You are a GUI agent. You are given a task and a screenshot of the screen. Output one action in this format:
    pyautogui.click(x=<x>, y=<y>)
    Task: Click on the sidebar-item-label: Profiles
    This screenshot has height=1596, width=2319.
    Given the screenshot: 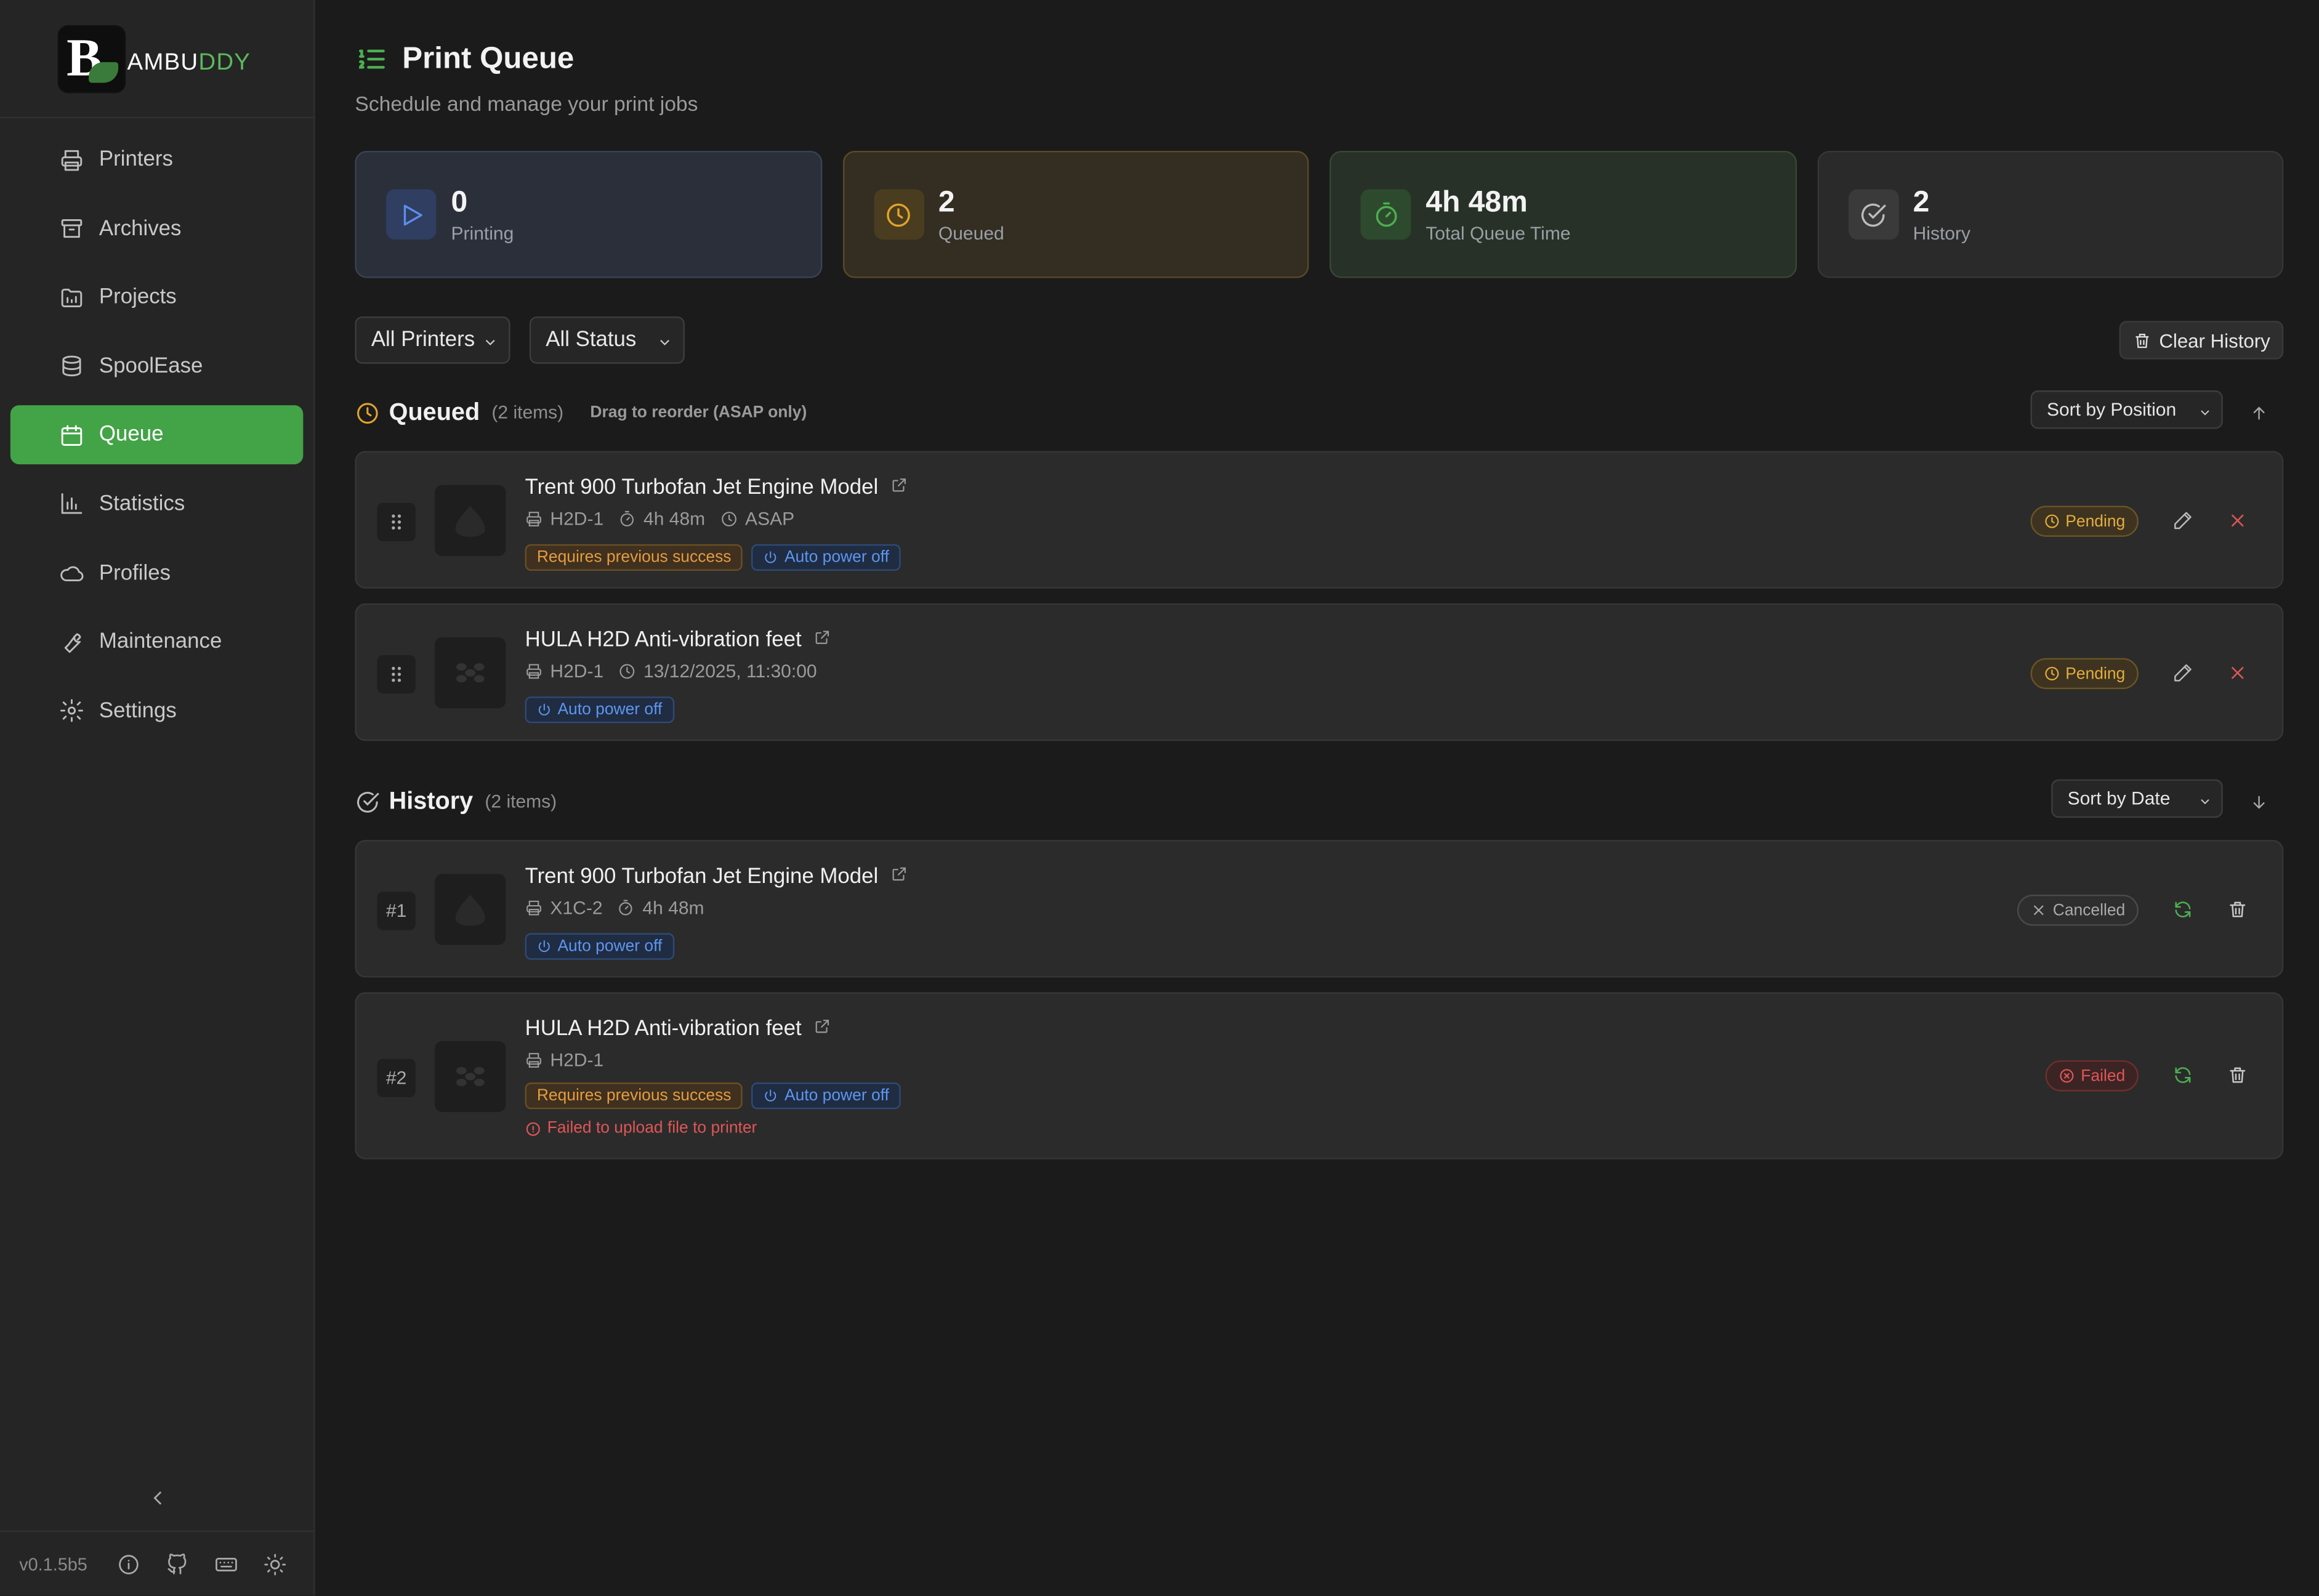 What is the action you would take?
    pyautogui.click(x=135, y=573)
    